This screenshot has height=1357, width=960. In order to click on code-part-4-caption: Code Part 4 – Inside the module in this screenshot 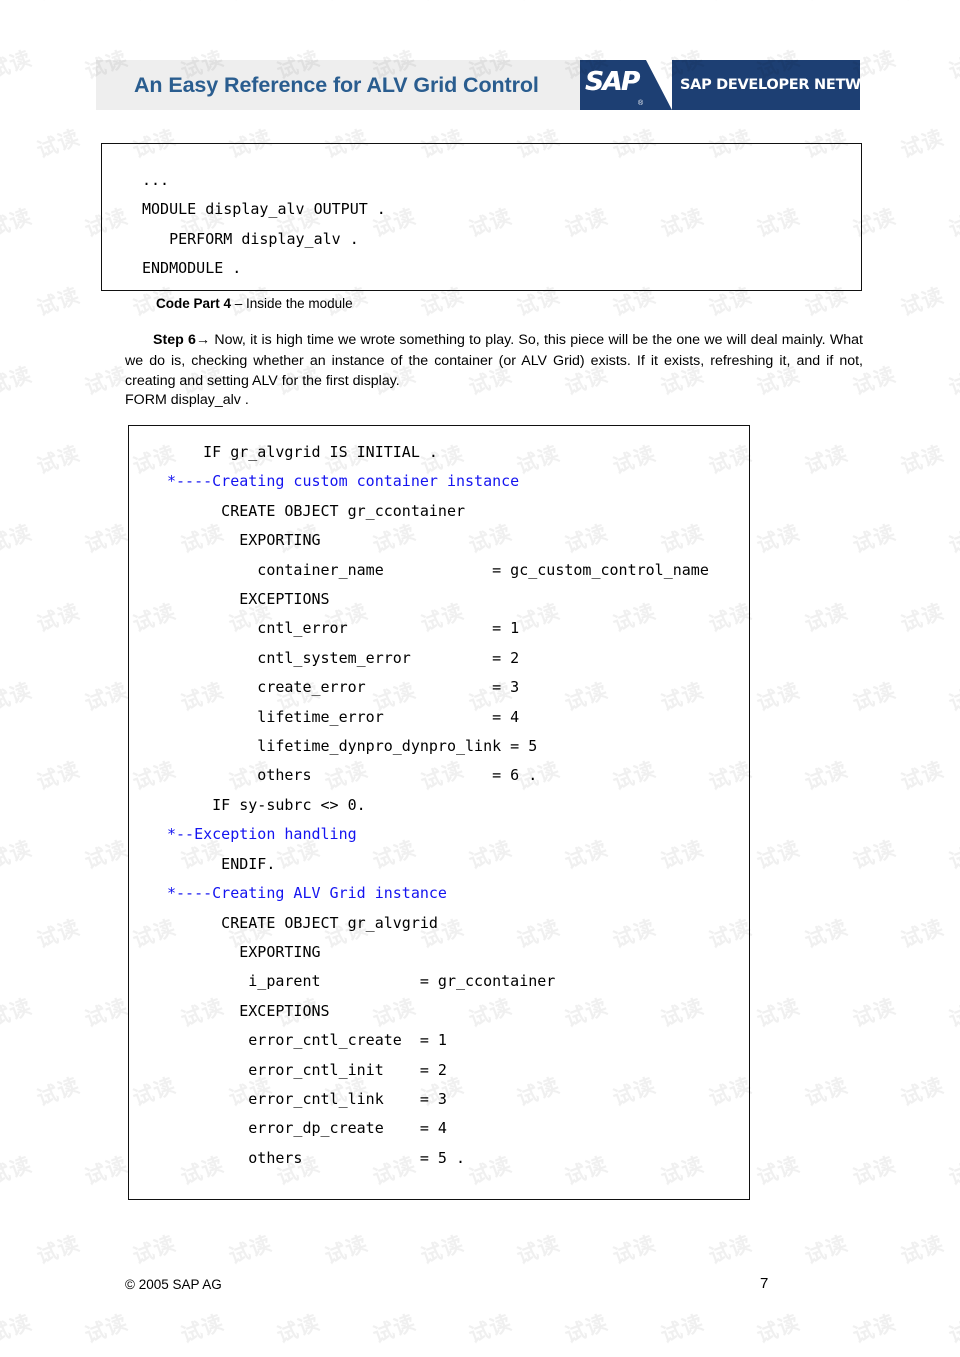, I will do `click(254, 303)`.